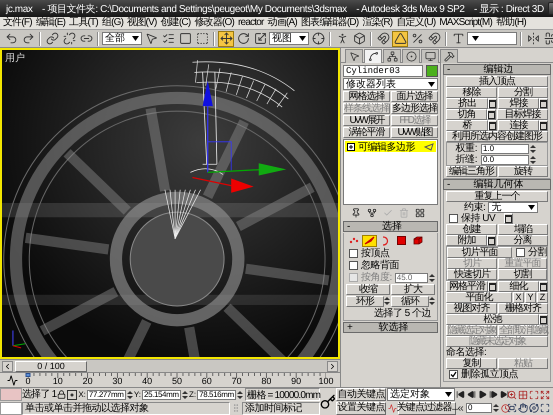  Describe the element at coordinates (377, 23) in the screenshot. I see `menu-item: 渲染(R)` at that location.